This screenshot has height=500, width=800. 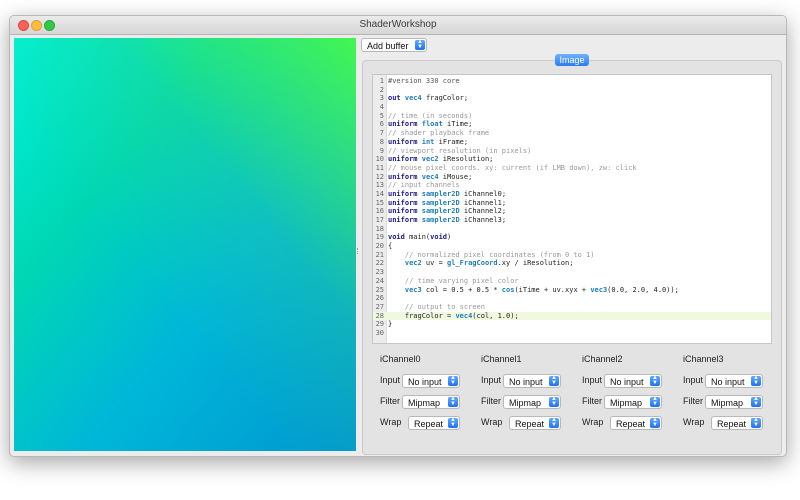 I want to click on code-line: 3 out vec4 fragColor;, so click(x=572, y=98).